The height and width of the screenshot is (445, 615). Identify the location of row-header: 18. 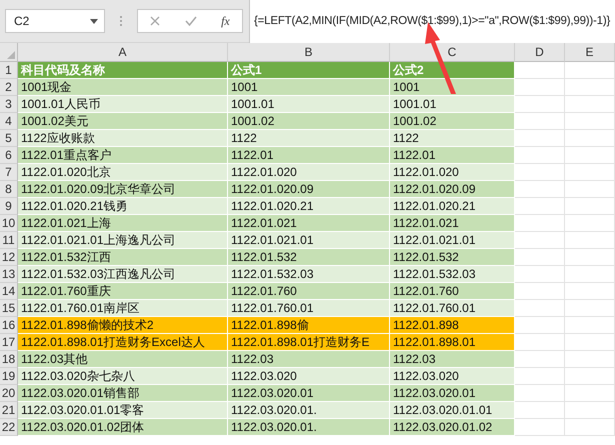
(9, 359).